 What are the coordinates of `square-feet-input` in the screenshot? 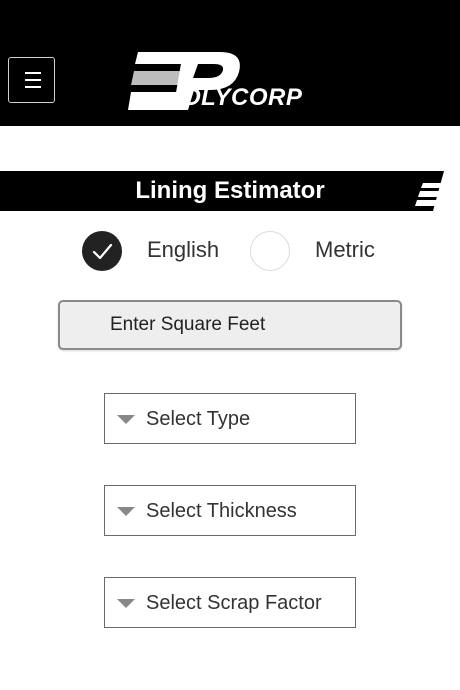 It's located at (230, 325).